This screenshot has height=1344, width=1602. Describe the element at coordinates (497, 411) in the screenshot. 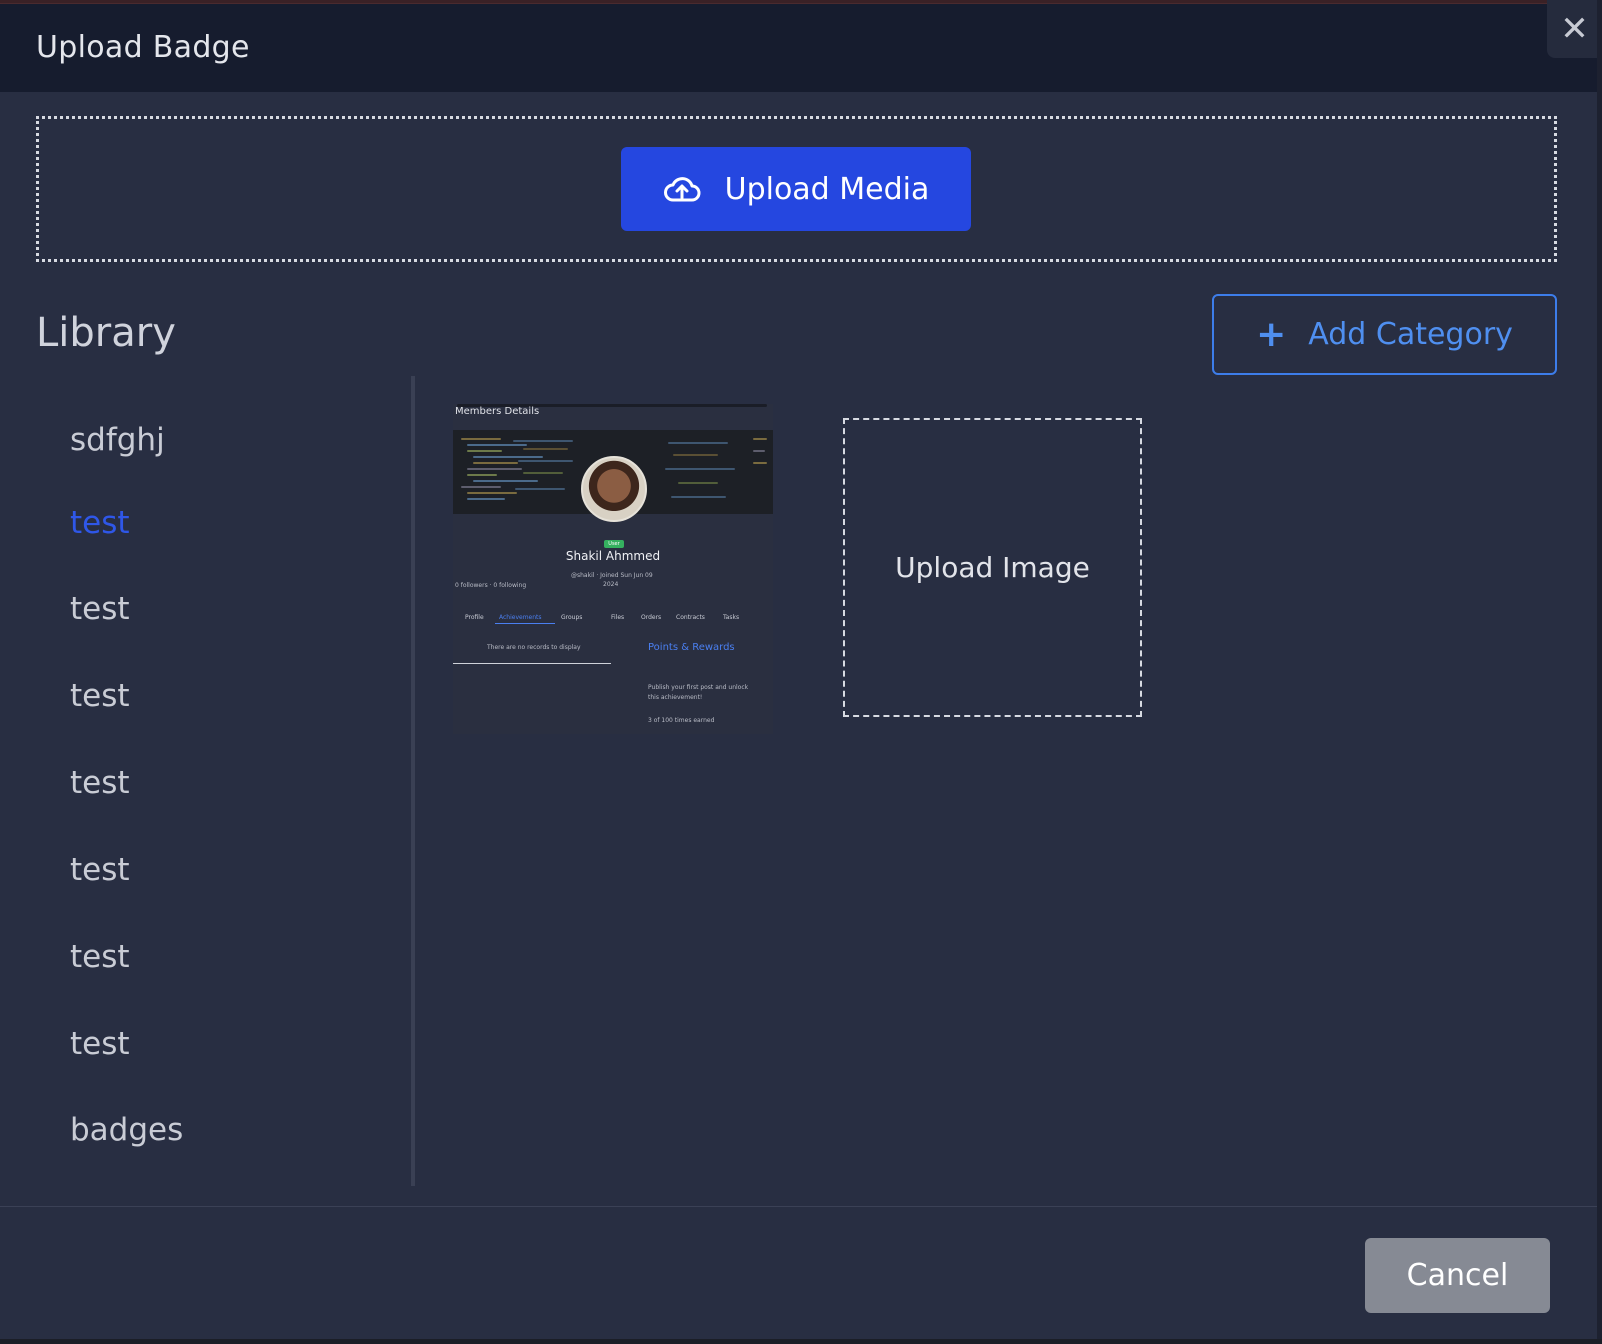

I see `thumbnail-header: Members Details` at that location.